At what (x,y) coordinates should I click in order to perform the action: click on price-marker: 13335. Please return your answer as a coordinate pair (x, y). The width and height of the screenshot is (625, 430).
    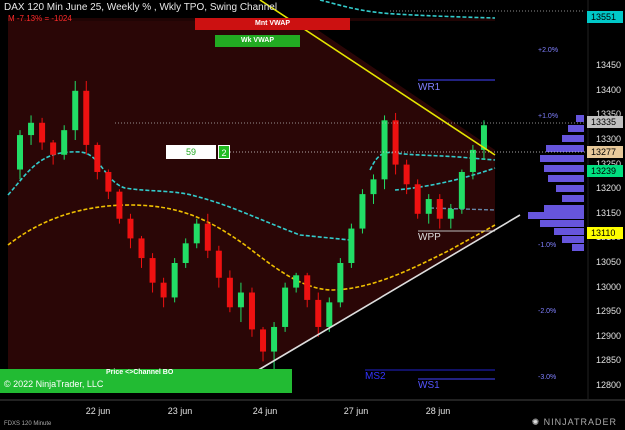
    Looking at the image, I should click on (605, 122).